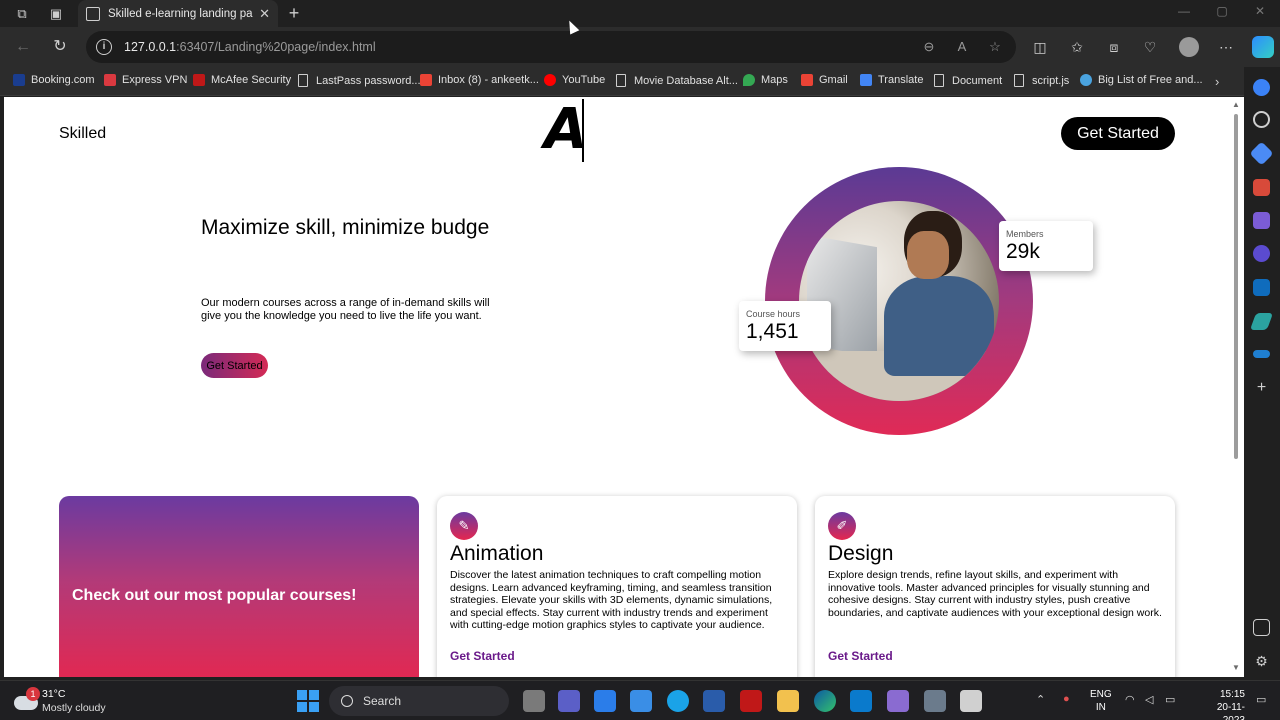  What do you see at coordinates (104, 47) in the screenshot?
I see `info-icon: i` at bounding box center [104, 47].